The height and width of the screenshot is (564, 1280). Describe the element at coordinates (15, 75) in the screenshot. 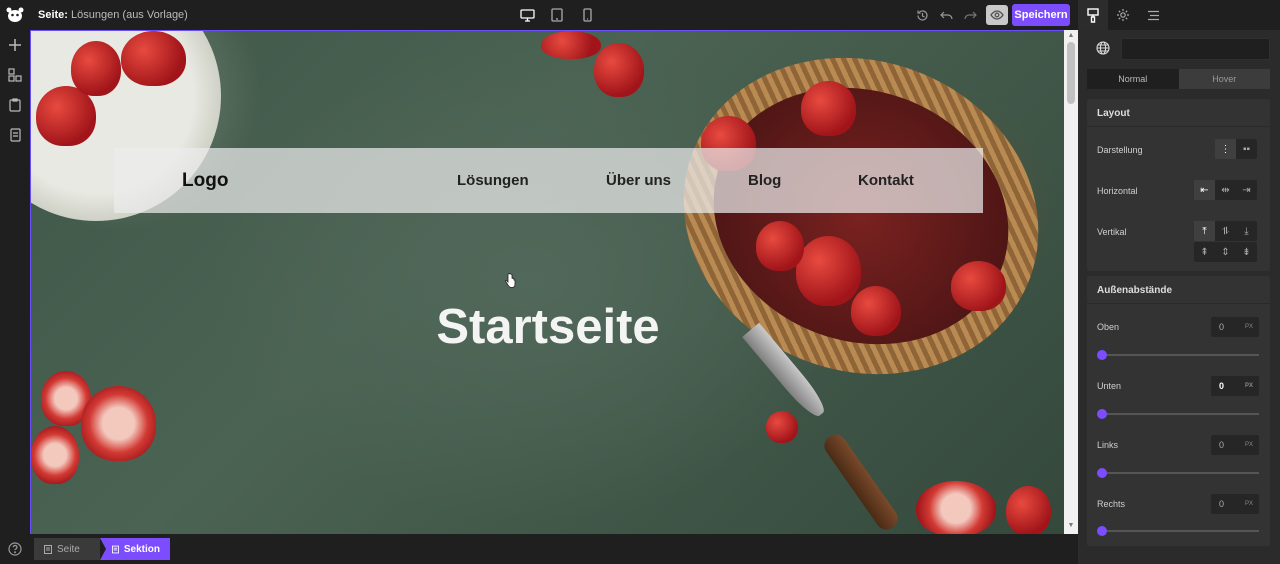

I see `layout-blocks-icon` at that location.